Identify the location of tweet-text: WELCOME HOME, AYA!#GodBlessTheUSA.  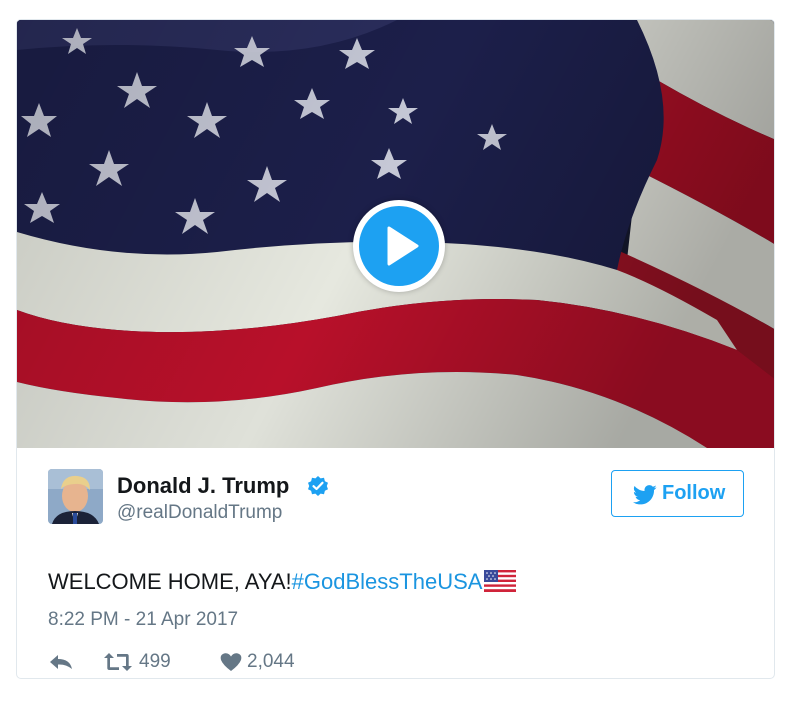
(282, 583).